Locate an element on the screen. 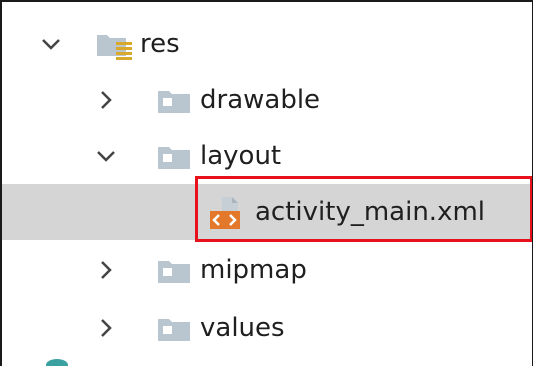 The image size is (535, 366). tree-item-label: drawable is located at coordinates (260, 100).